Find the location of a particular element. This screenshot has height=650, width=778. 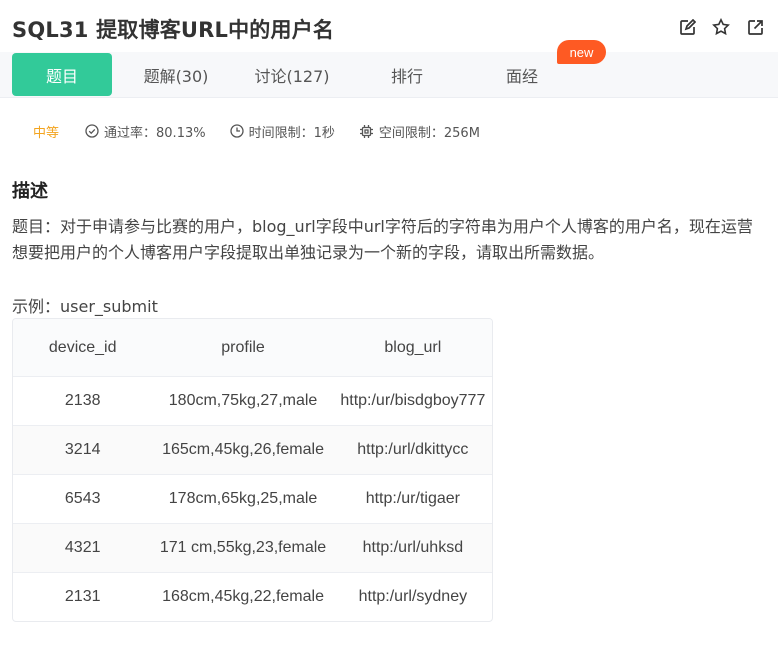

tab-bar: 题目 题解(30) 讨论(127) 排行 面经 is located at coordinates (389, 75).